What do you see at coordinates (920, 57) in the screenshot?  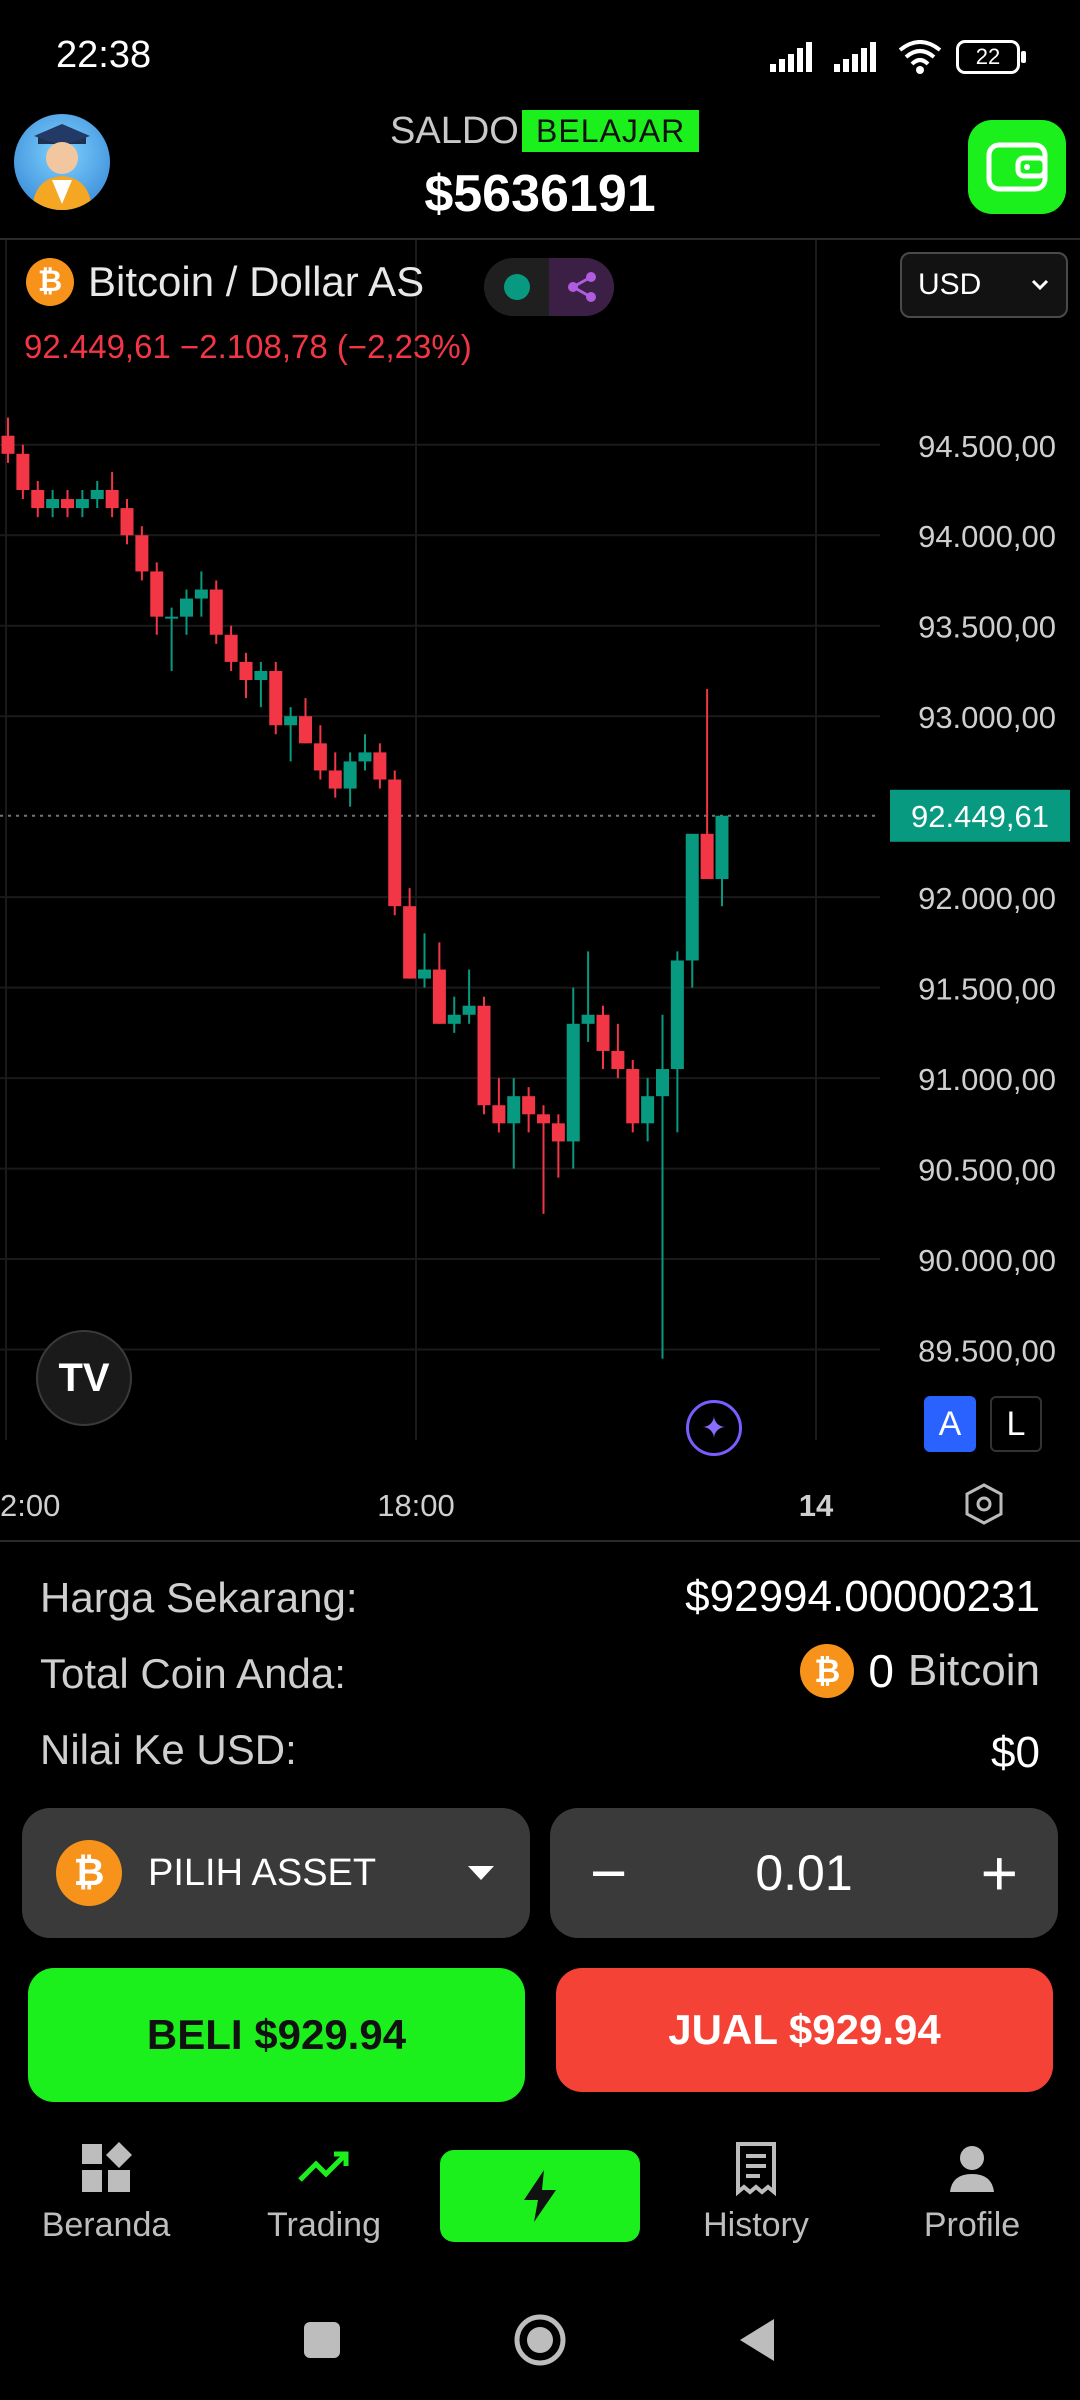 I see `wifi-icon` at bounding box center [920, 57].